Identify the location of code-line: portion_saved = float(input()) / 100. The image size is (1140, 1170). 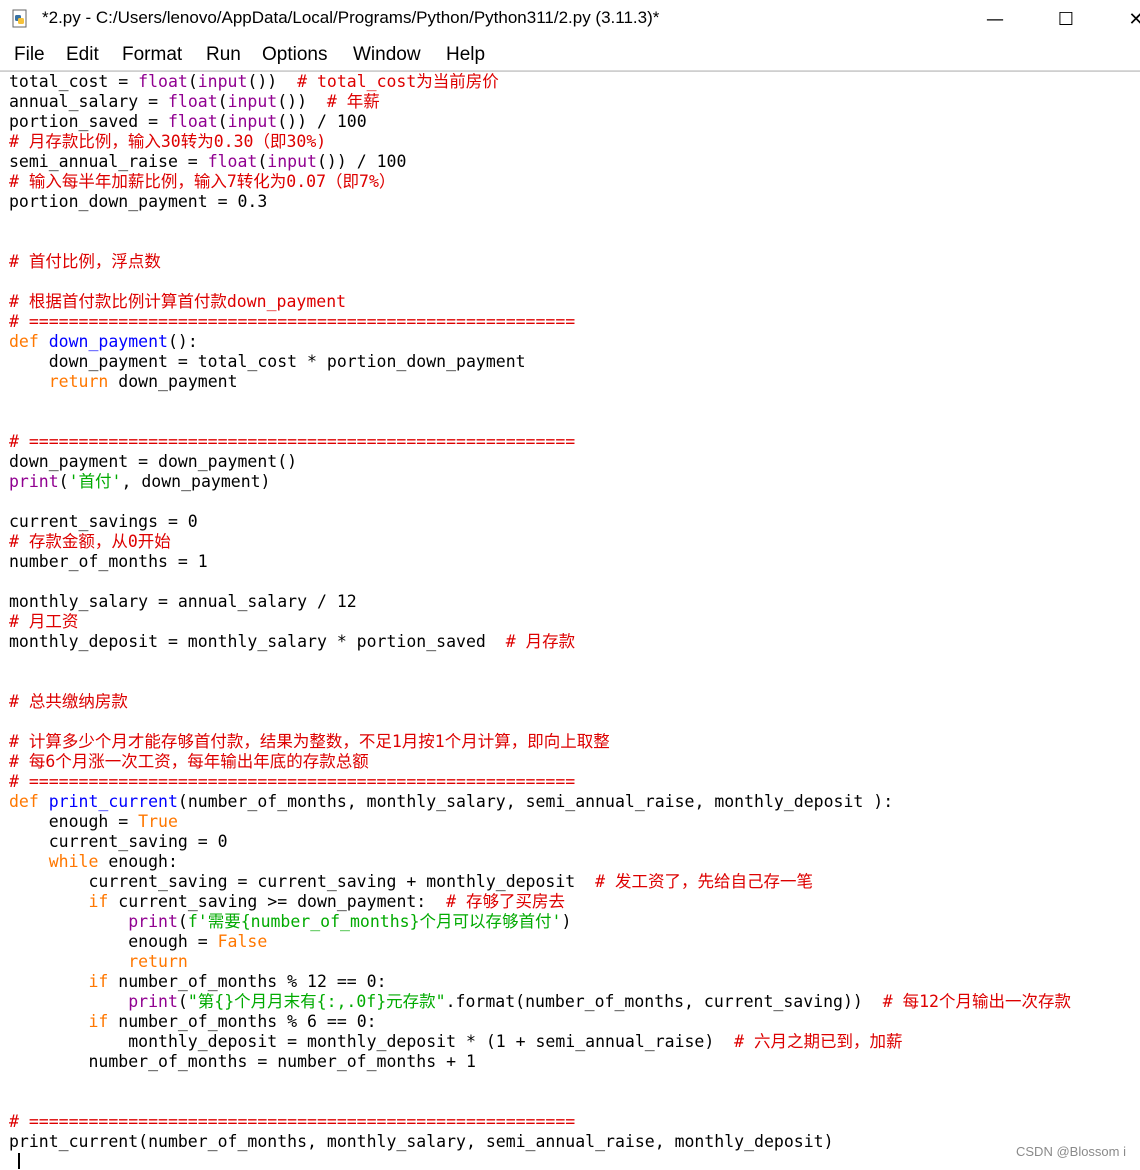
(540, 122).